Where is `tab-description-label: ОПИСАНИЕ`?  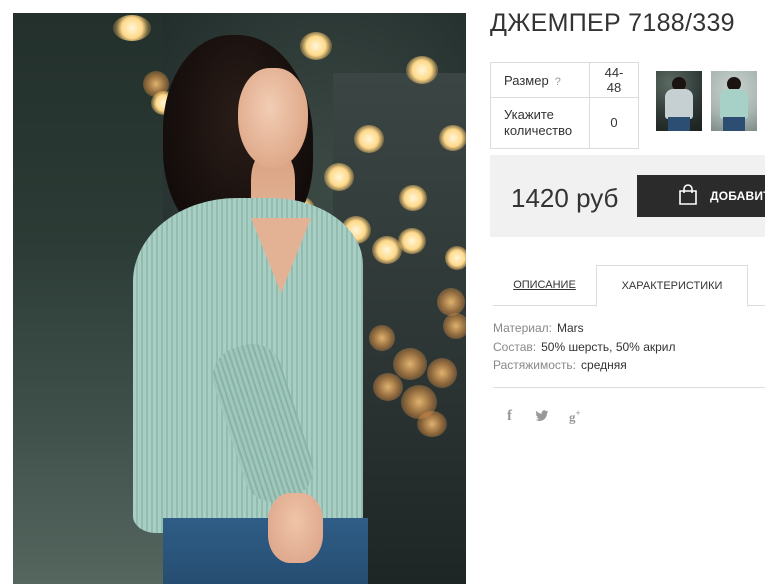
tab-description-label: ОПИСАНИЕ is located at coordinates (544, 285).